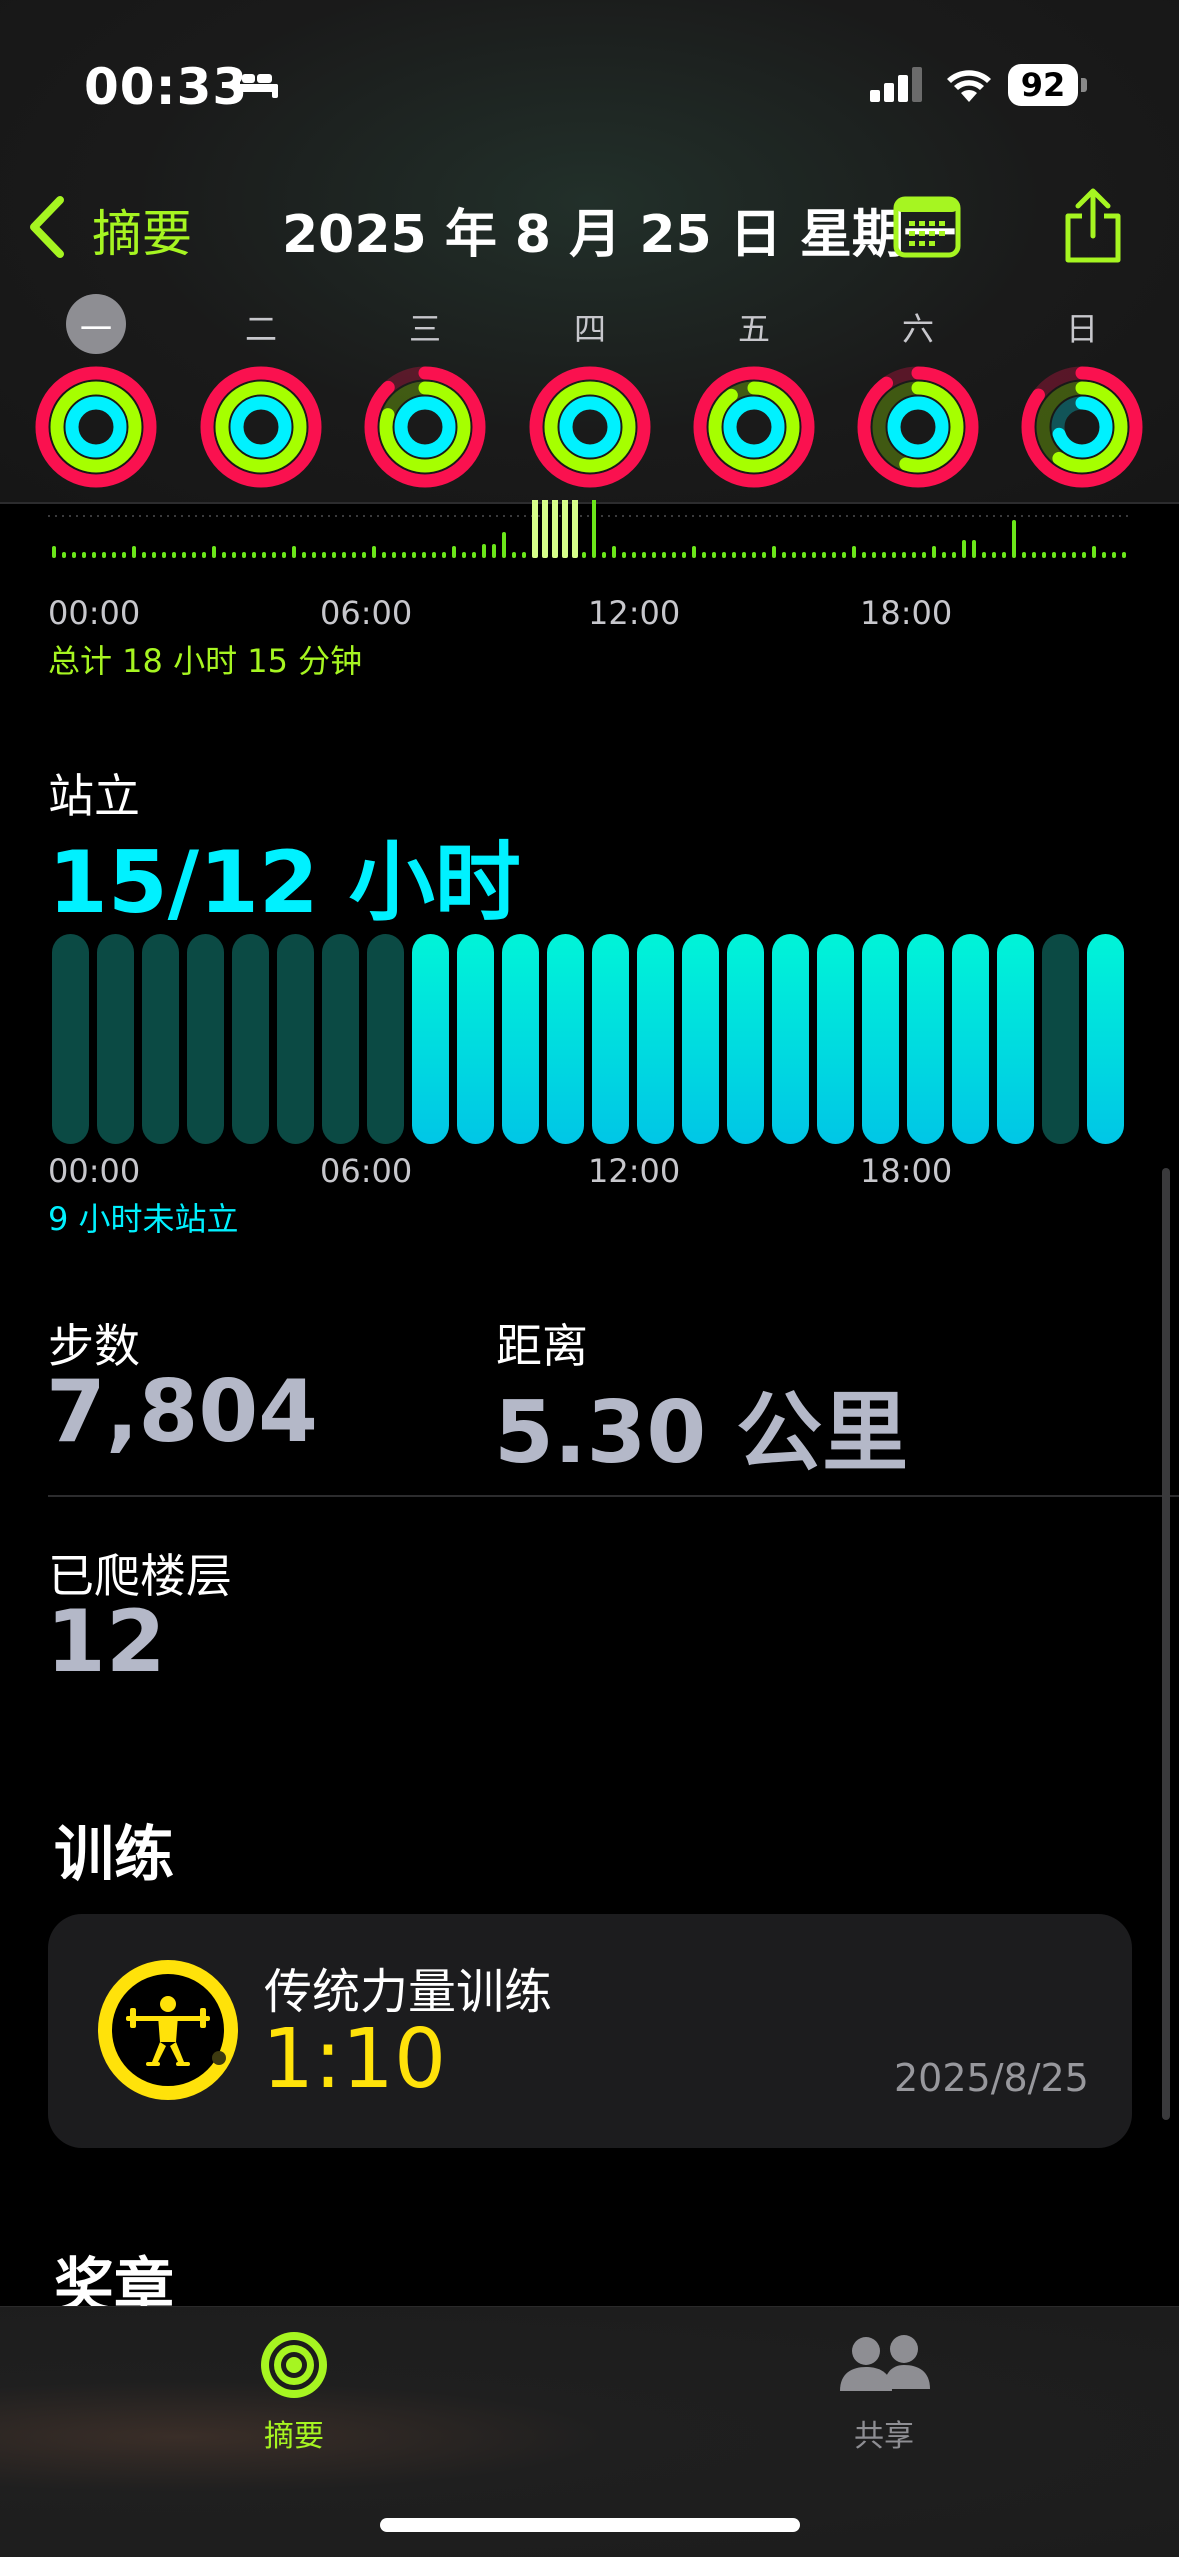 This screenshot has width=1179, height=2557. Describe the element at coordinates (294, 2367) in the screenshot. I see `tab-summary-icon` at that location.